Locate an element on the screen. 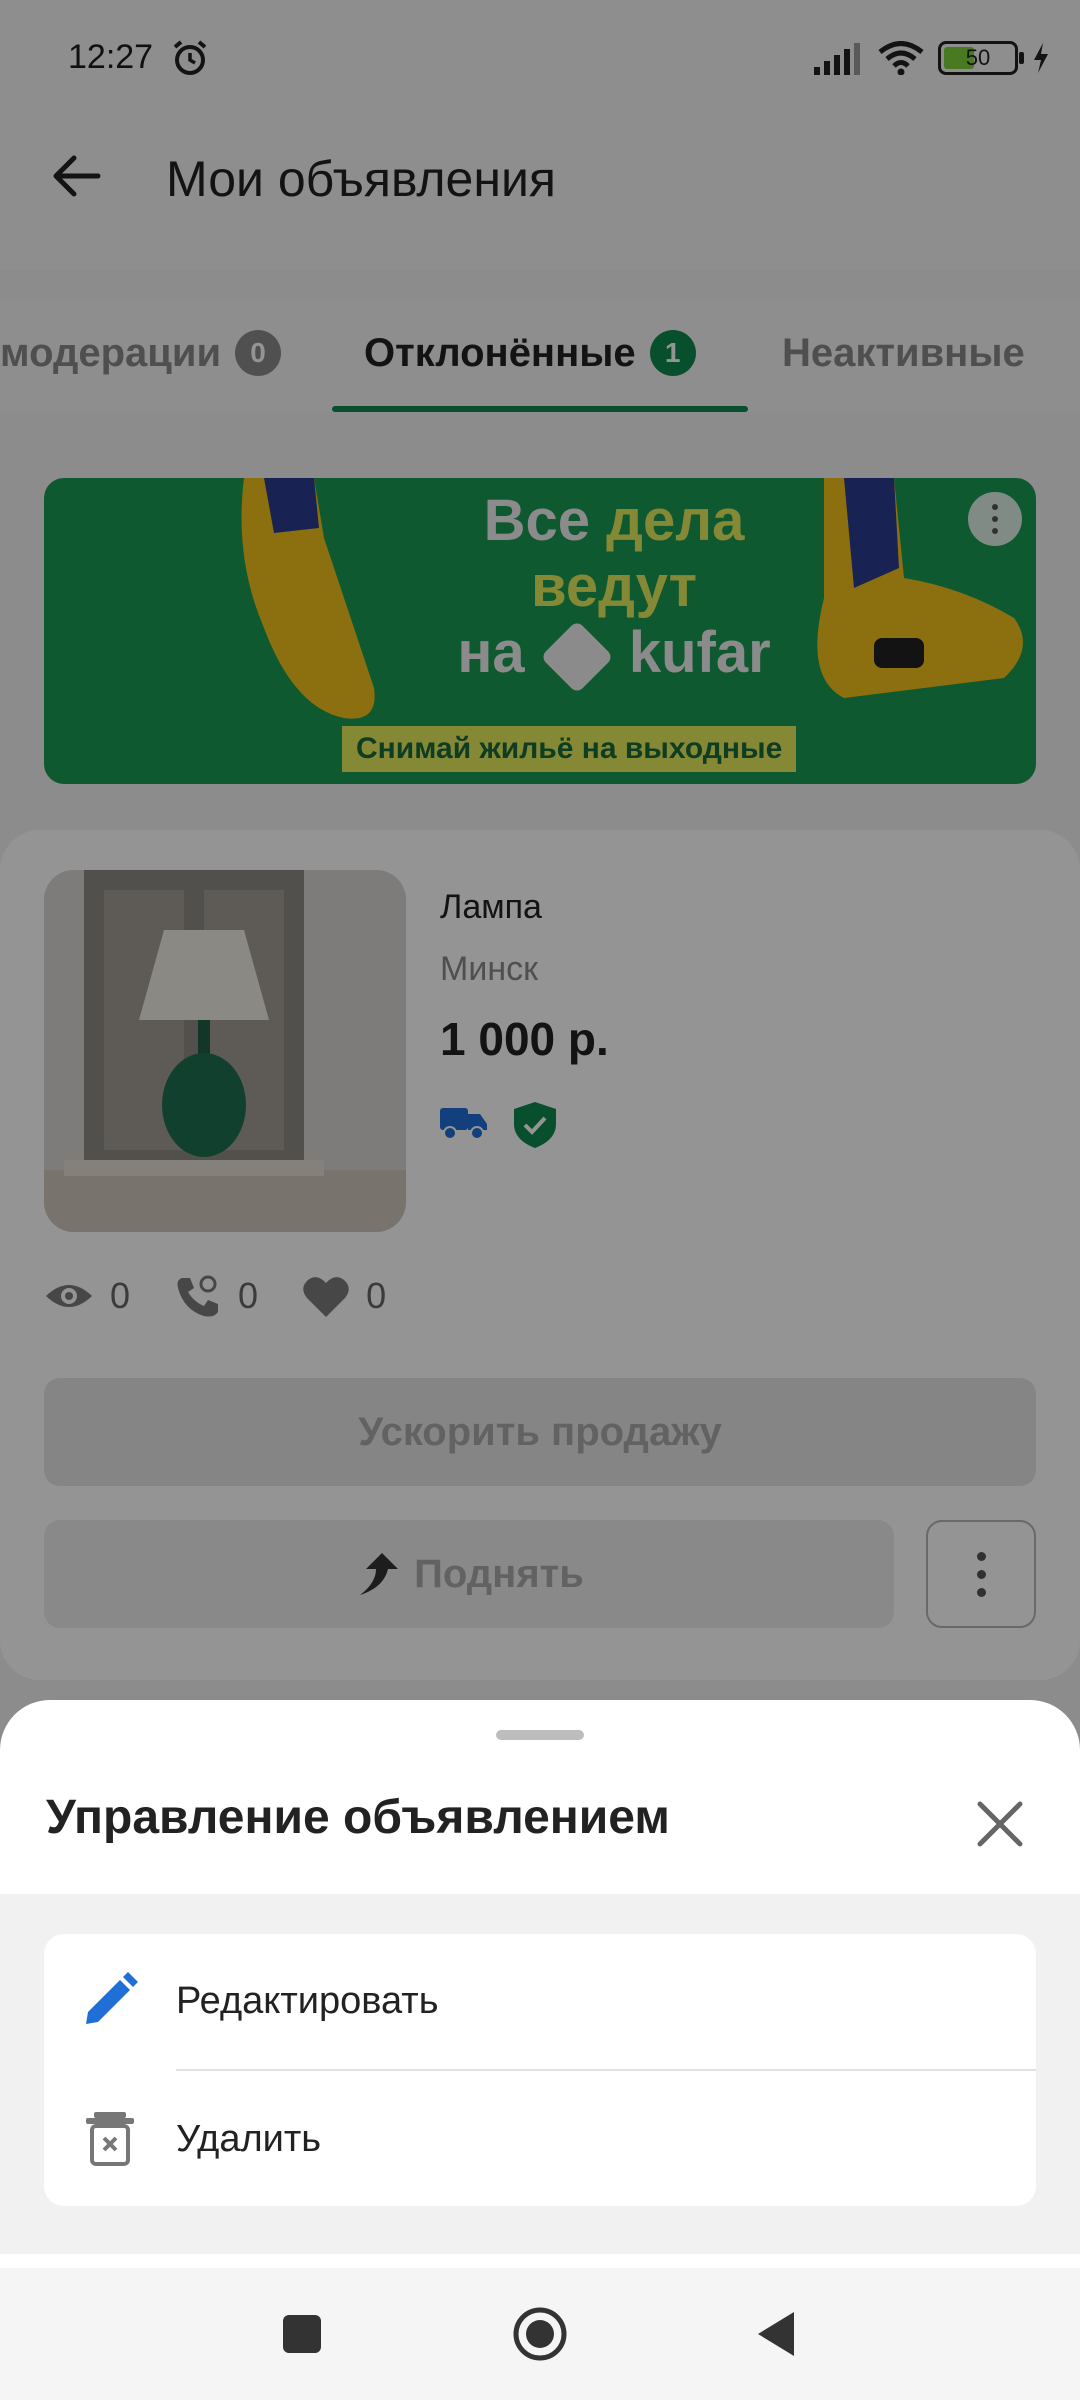 The width and height of the screenshot is (1080, 2400). menu-item-label: Редактировать is located at coordinates (307, 2000).